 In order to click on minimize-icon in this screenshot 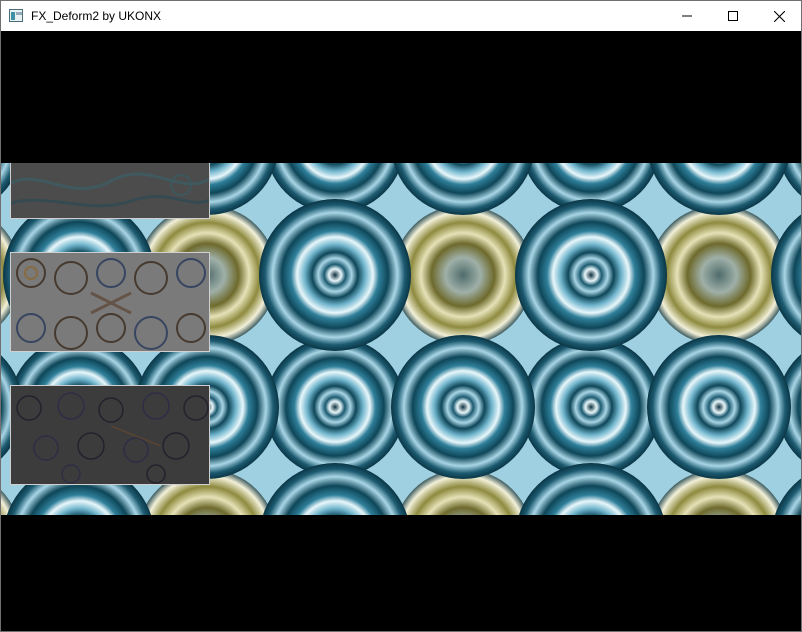, I will do `click(687, 16)`.